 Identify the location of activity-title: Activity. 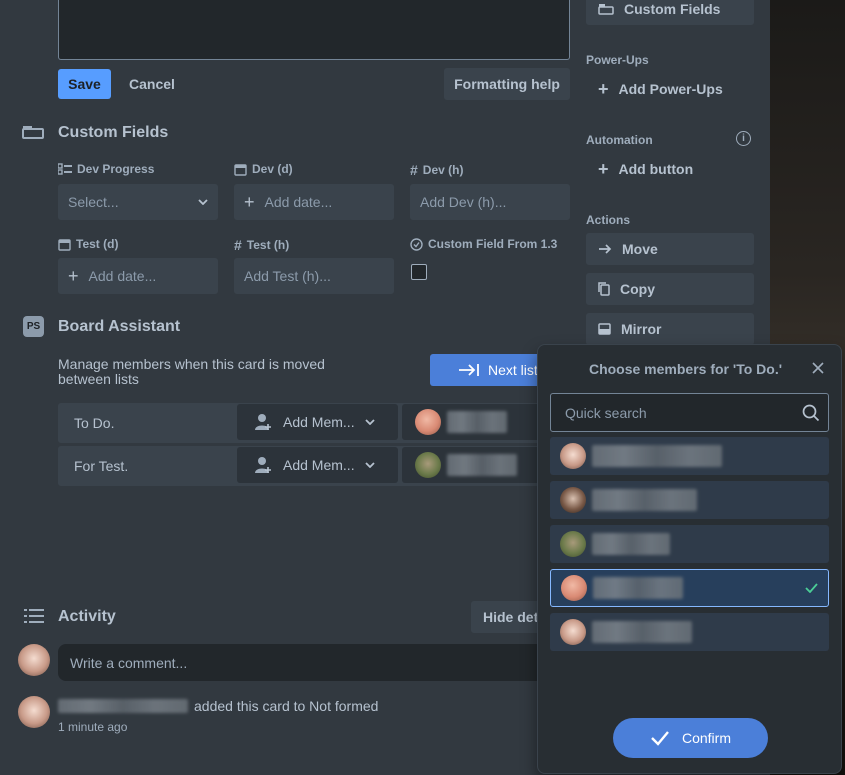
(87, 616).